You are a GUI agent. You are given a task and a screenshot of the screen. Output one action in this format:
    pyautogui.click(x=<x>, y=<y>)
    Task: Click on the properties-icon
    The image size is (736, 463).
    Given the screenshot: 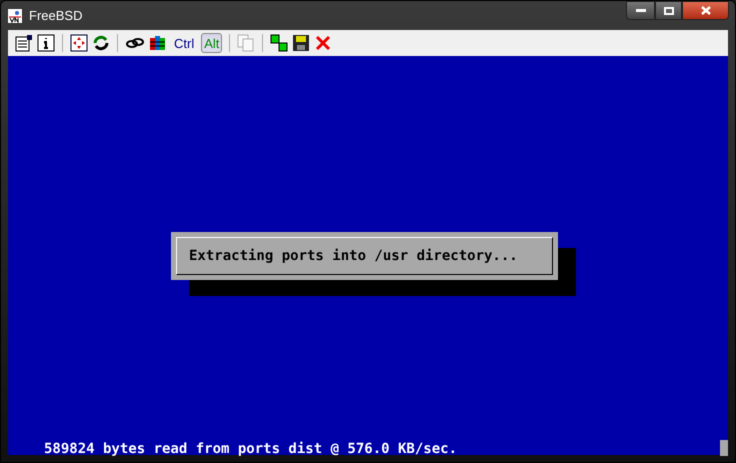 What is the action you would take?
    pyautogui.click(x=24, y=43)
    